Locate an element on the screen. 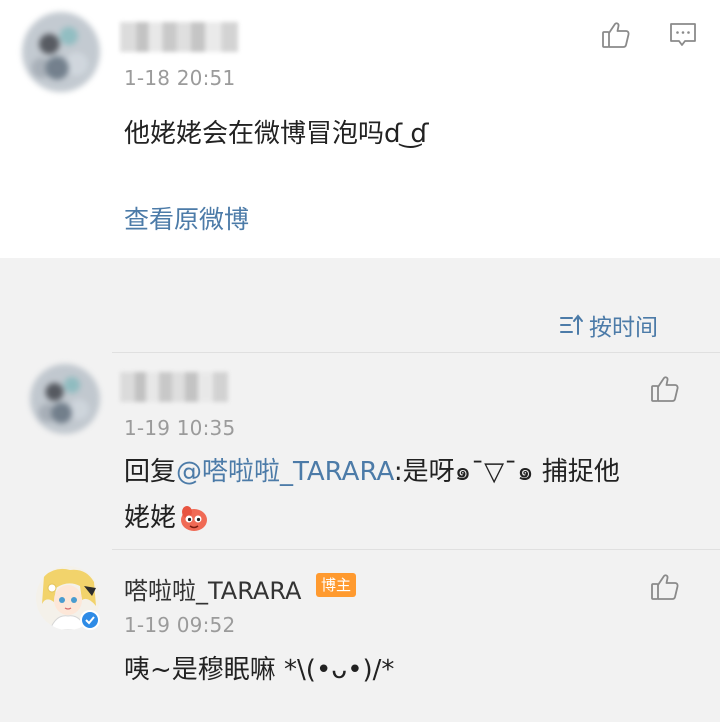 The image size is (720, 722). comment-timestamp: 1-18 20:51 is located at coordinates (180, 78).